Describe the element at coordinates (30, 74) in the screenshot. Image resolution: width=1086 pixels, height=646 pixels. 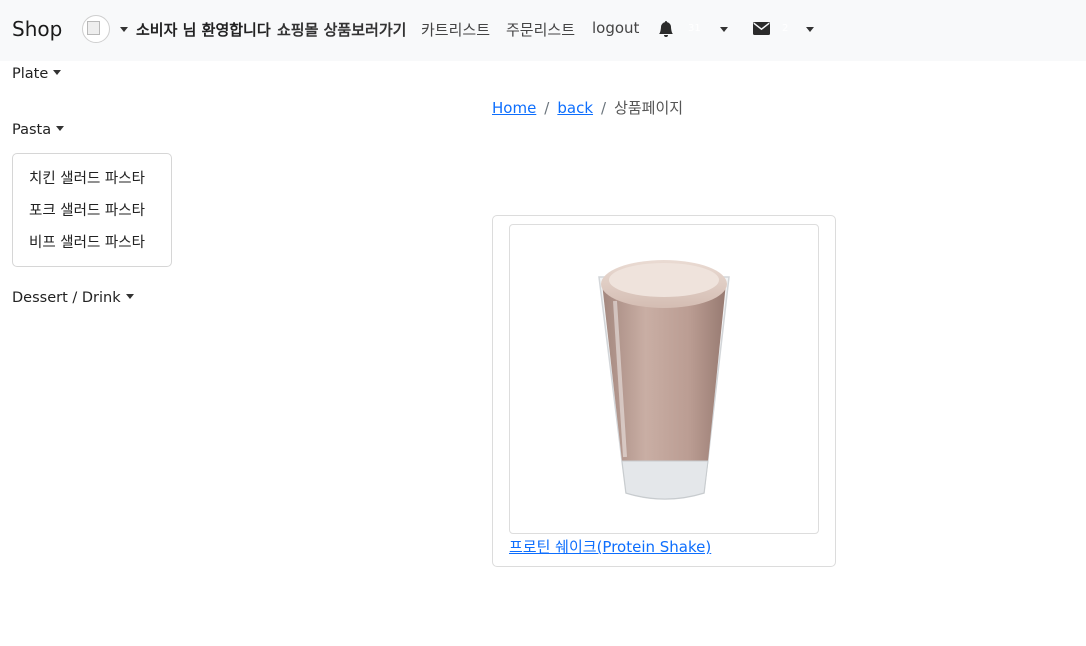
I see `category-label: Plate` at that location.